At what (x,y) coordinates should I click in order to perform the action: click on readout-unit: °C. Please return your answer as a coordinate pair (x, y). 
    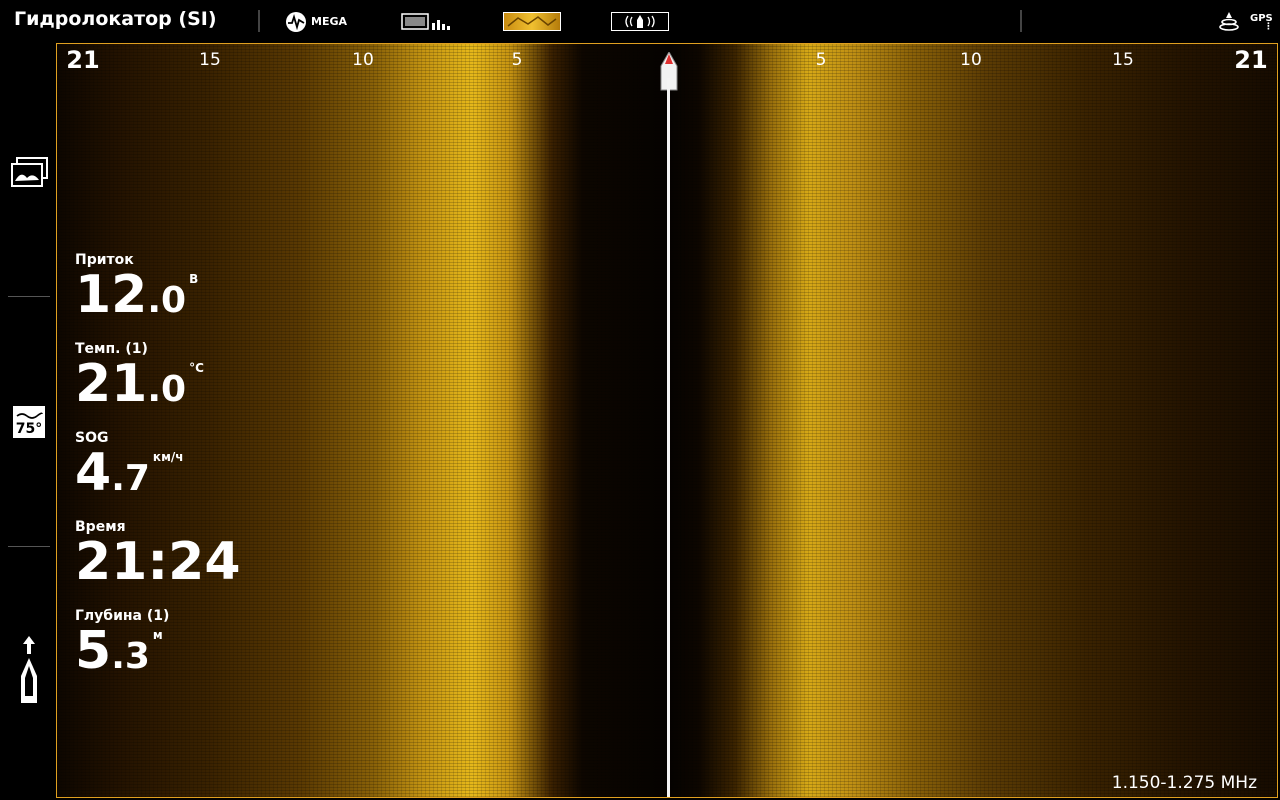
    Looking at the image, I should click on (196, 368).